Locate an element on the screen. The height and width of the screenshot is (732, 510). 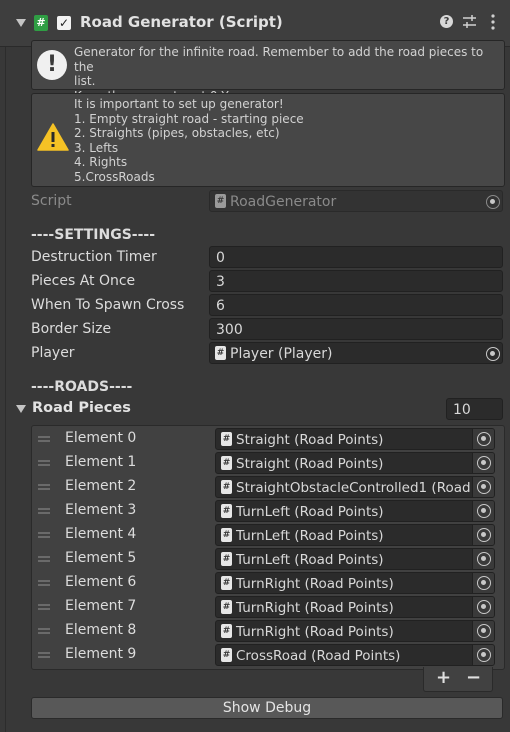
list-item: Element 3 # TurnLeft (Road Points) is located at coordinates (267, 511).